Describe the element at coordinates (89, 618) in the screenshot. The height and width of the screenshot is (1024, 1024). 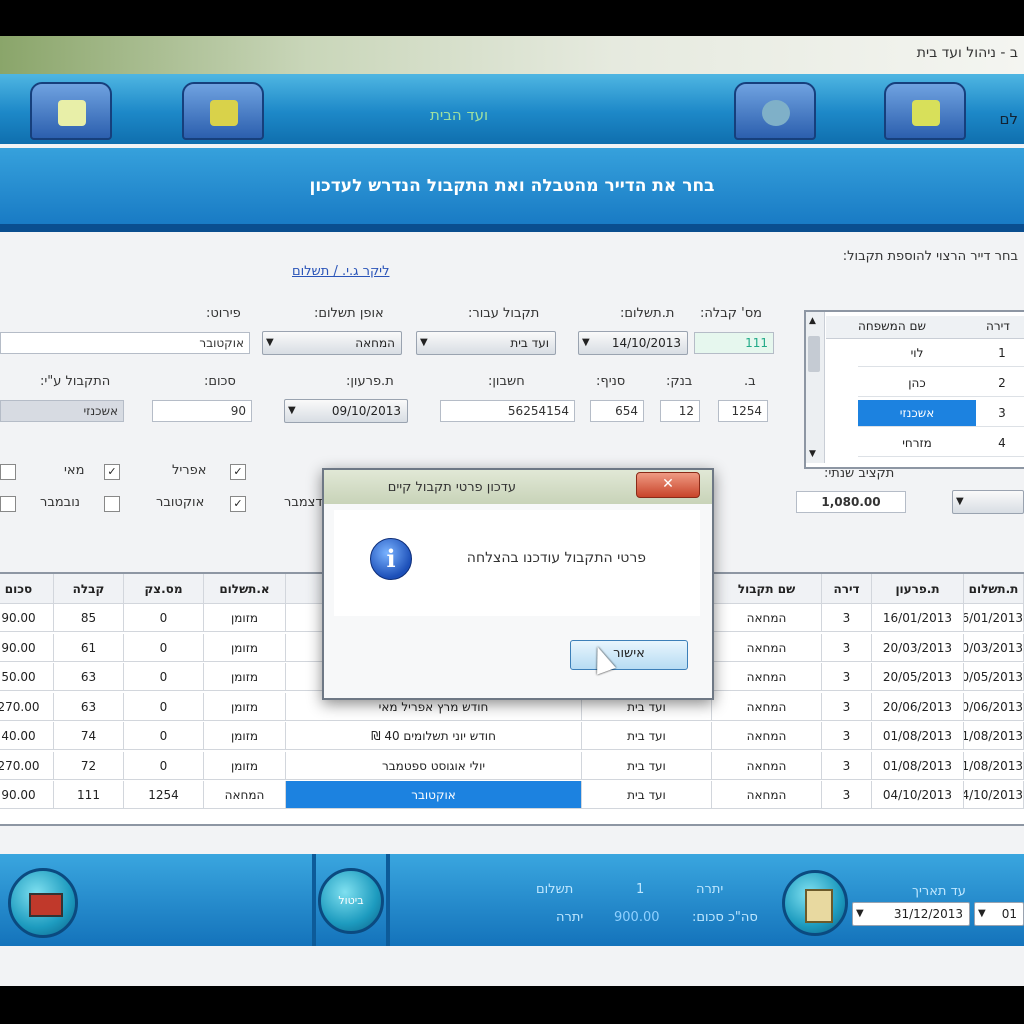
I see `grid-cell: 85` at that location.